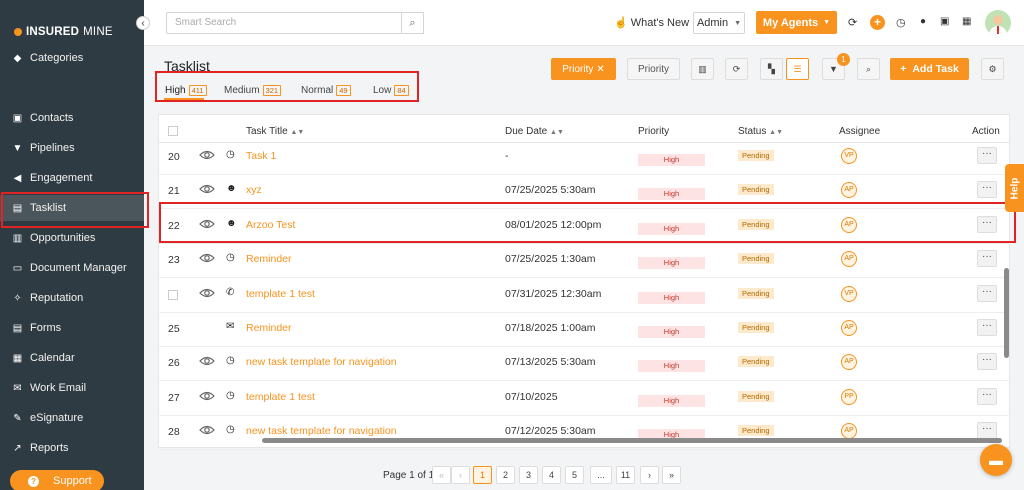  What do you see at coordinates (600, 69) in the screenshot?
I see `close-icon: ✕` at bounding box center [600, 69].